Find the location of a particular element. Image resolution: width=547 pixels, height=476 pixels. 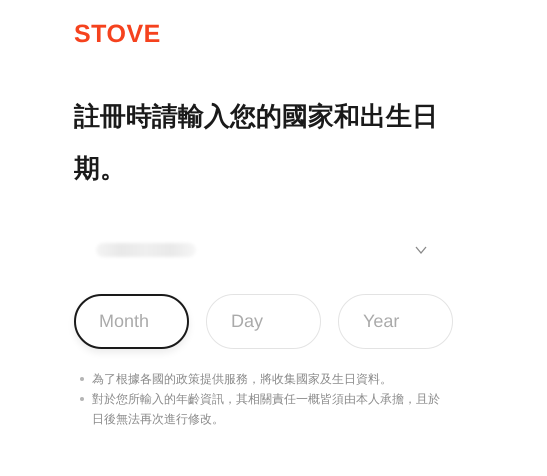

page-heading: 註冊時請輸入您的國家和出生日期。 is located at coordinates (256, 142).